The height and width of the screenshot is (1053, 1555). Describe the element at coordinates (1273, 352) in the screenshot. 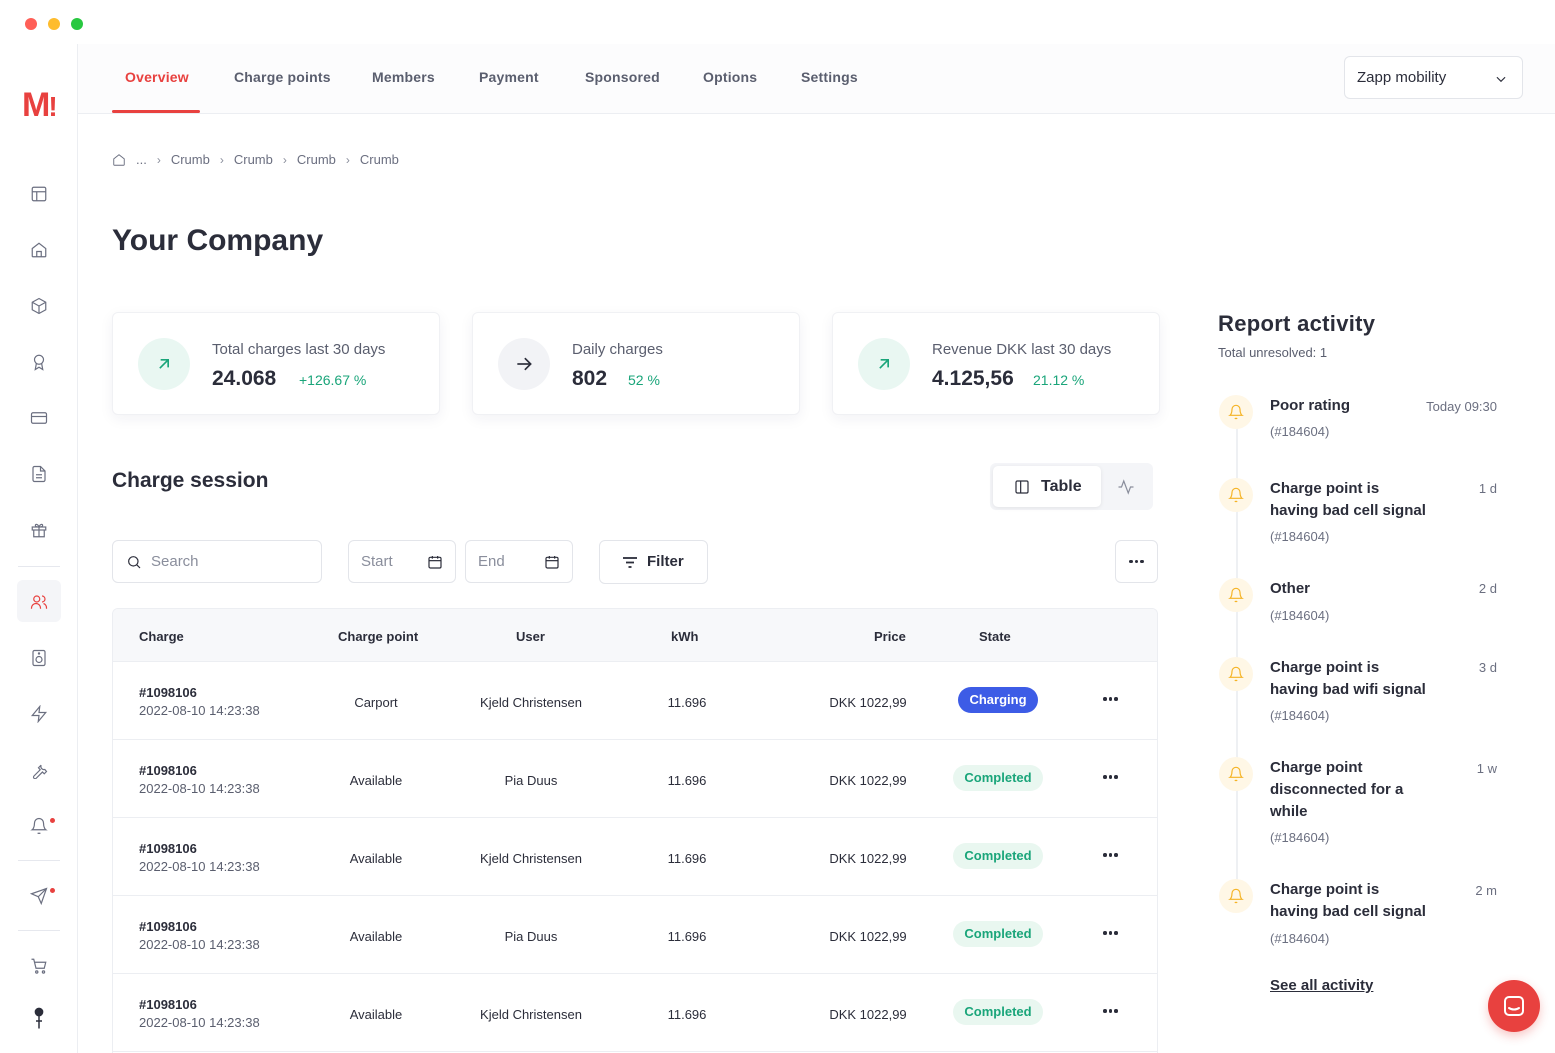

I see `report-activity-subtitle: Total unresolved: 1` at that location.